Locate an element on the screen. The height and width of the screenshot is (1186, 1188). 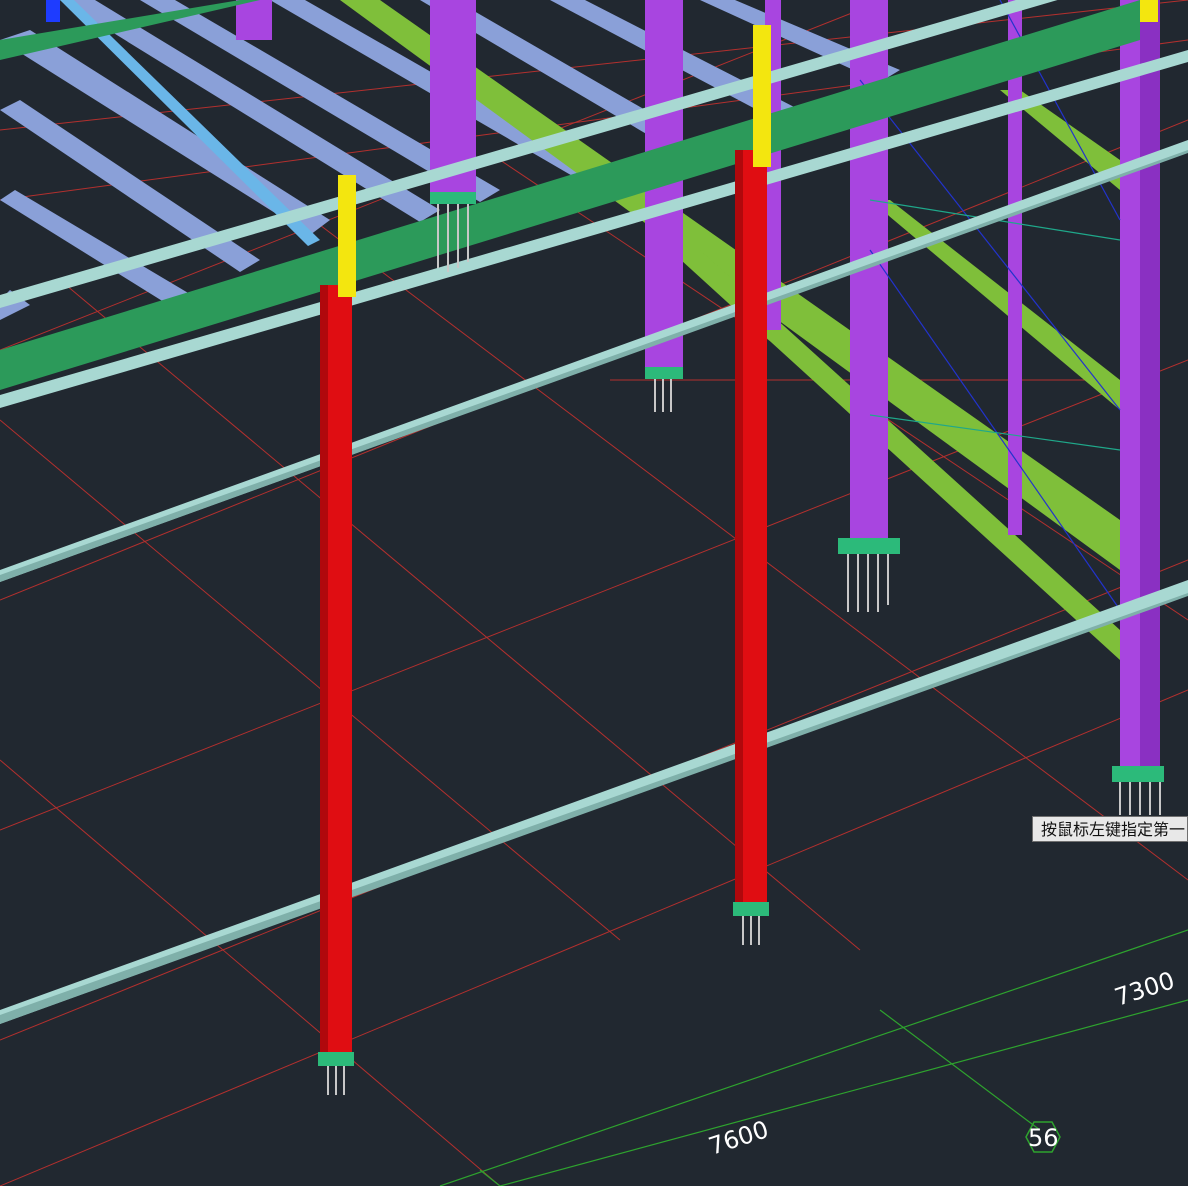
axis-marker: 56 is located at coordinates (1043, 1137).